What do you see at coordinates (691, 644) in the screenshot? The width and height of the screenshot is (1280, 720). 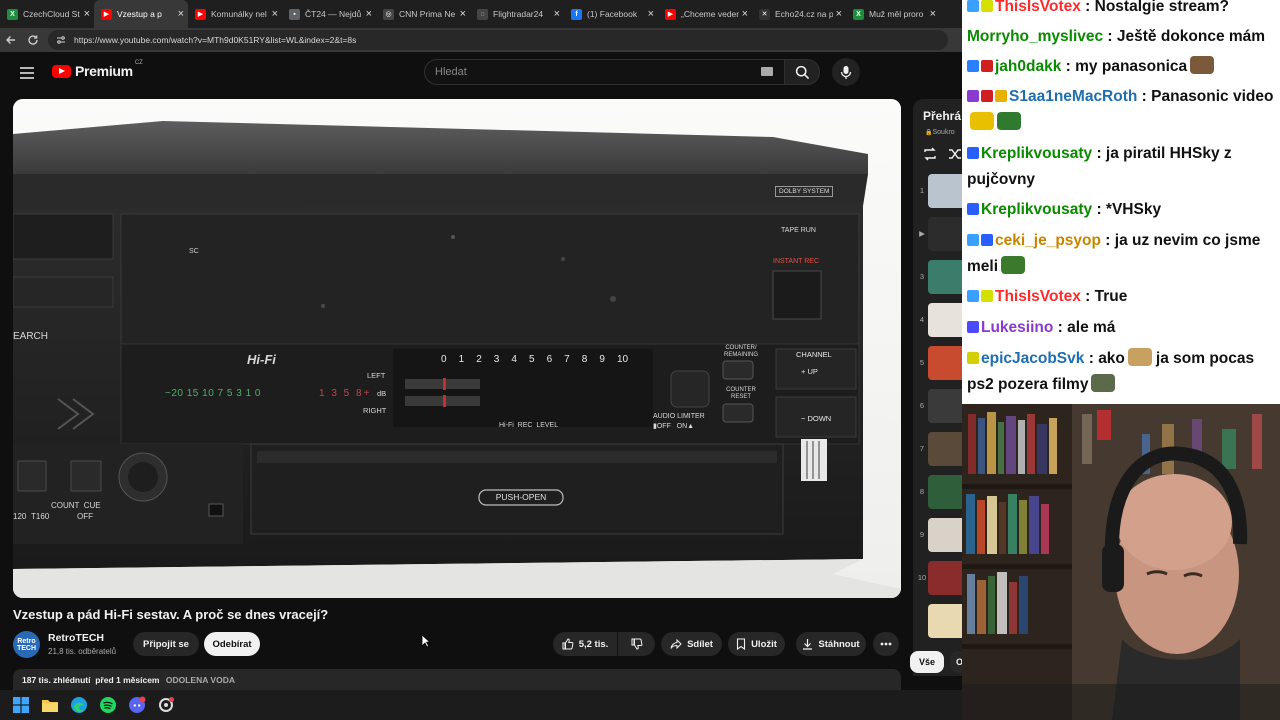 I see `share-button: Sdílet` at bounding box center [691, 644].